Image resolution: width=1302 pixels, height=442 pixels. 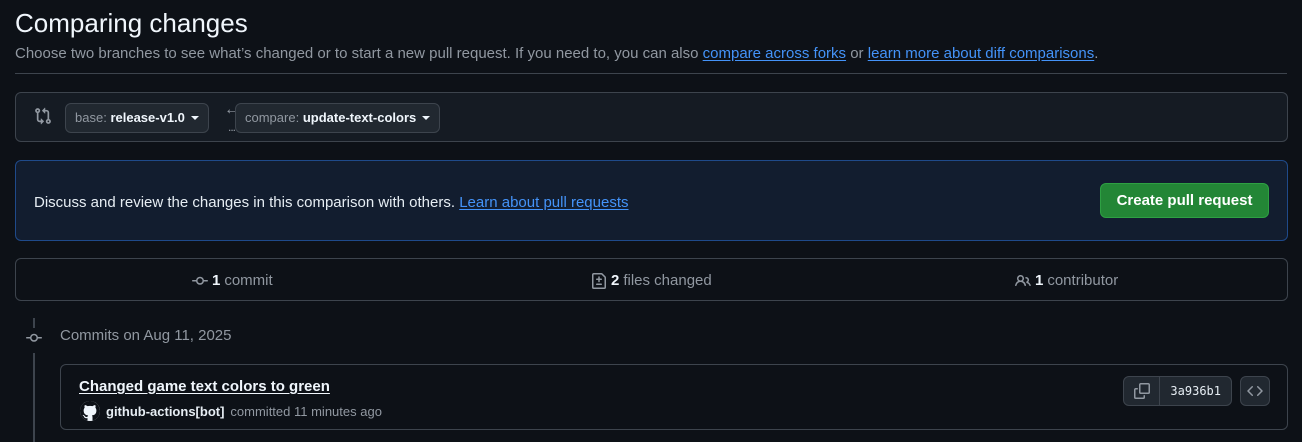 I want to click on files-count: 2, so click(x=615, y=280).